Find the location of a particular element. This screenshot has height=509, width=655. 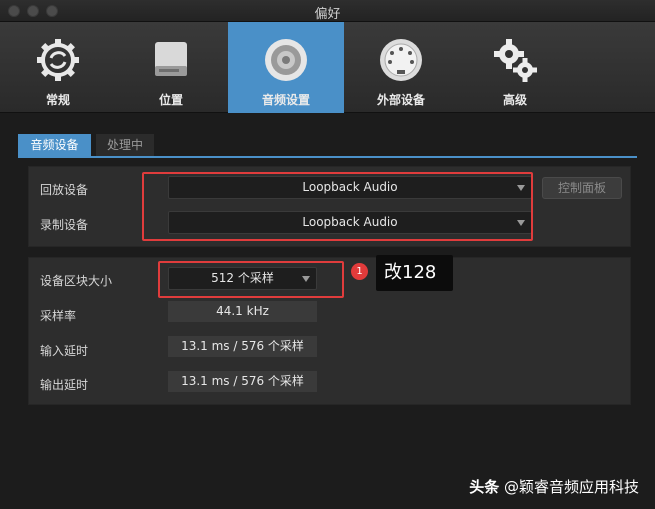

gear-sync-icon is located at coordinates (58, 60).